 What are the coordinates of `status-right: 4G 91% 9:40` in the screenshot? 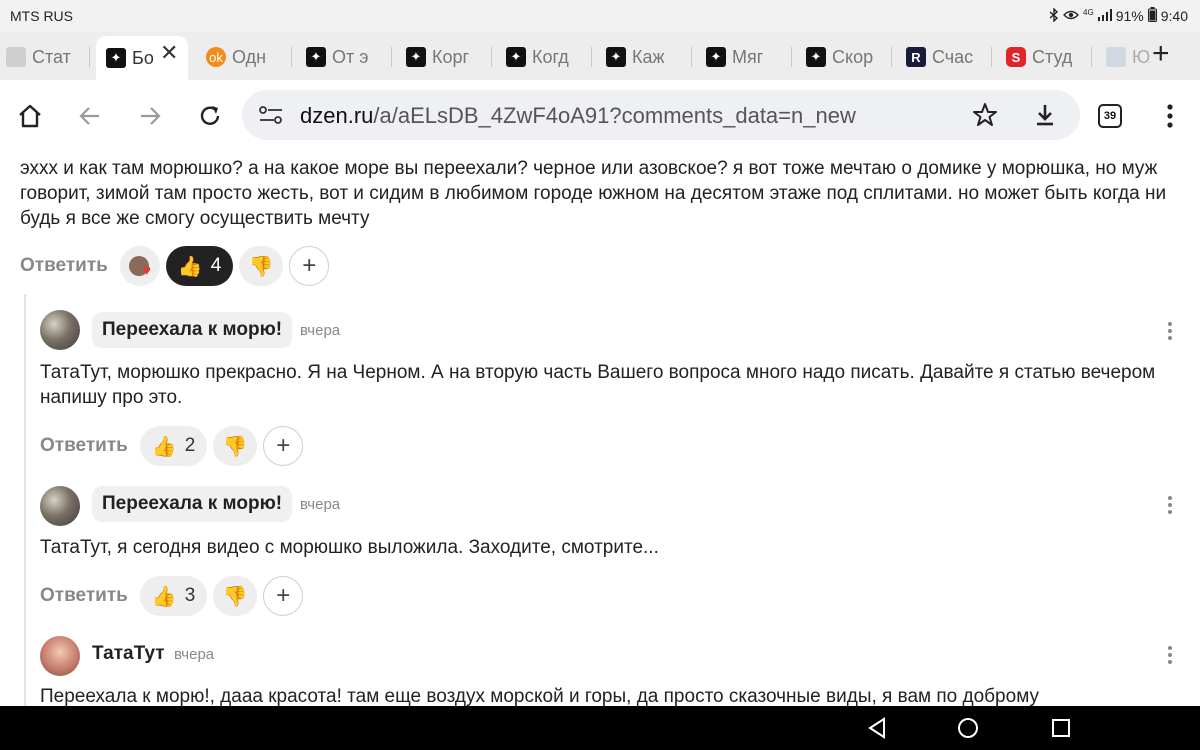 It's located at (1118, 15).